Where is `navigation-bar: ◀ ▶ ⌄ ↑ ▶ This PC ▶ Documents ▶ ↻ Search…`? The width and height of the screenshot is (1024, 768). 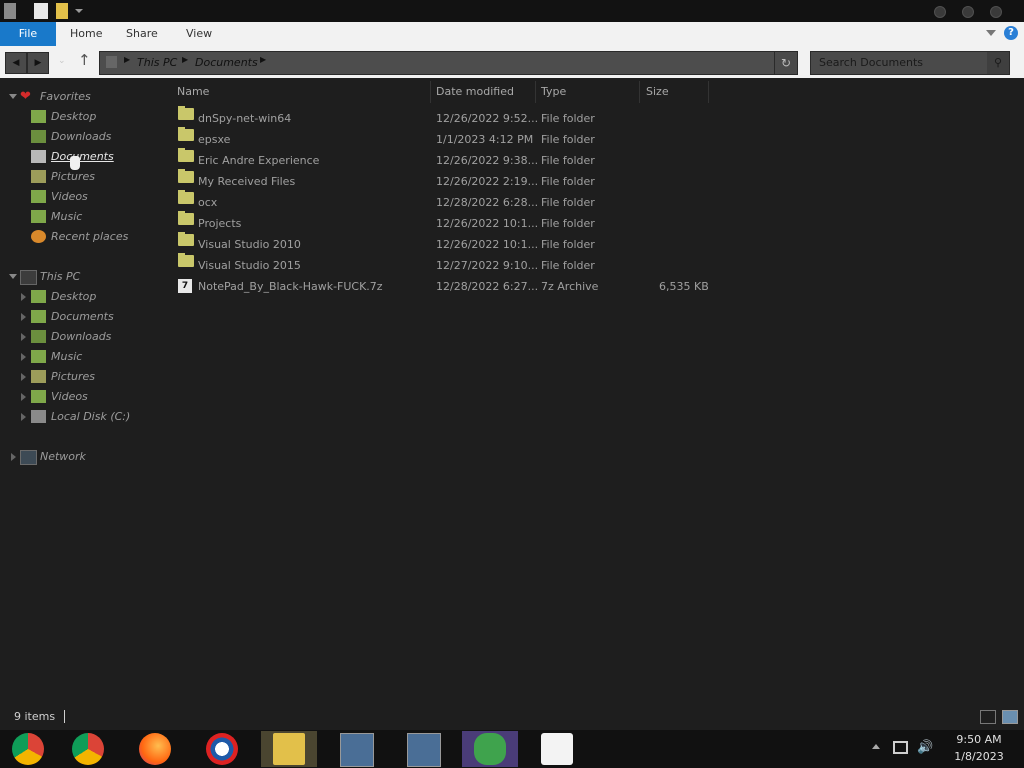 navigation-bar: ◀ ▶ ⌄ ↑ ▶ This PC ▶ Documents ▶ ↻ Search… is located at coordinates (512, 62).